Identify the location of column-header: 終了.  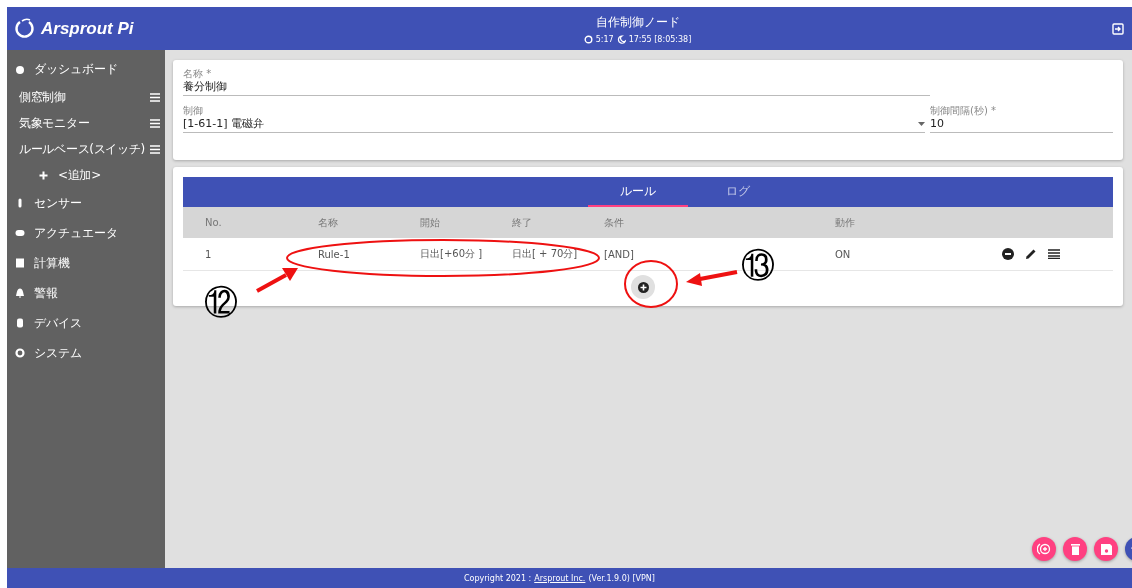
(522, 222).